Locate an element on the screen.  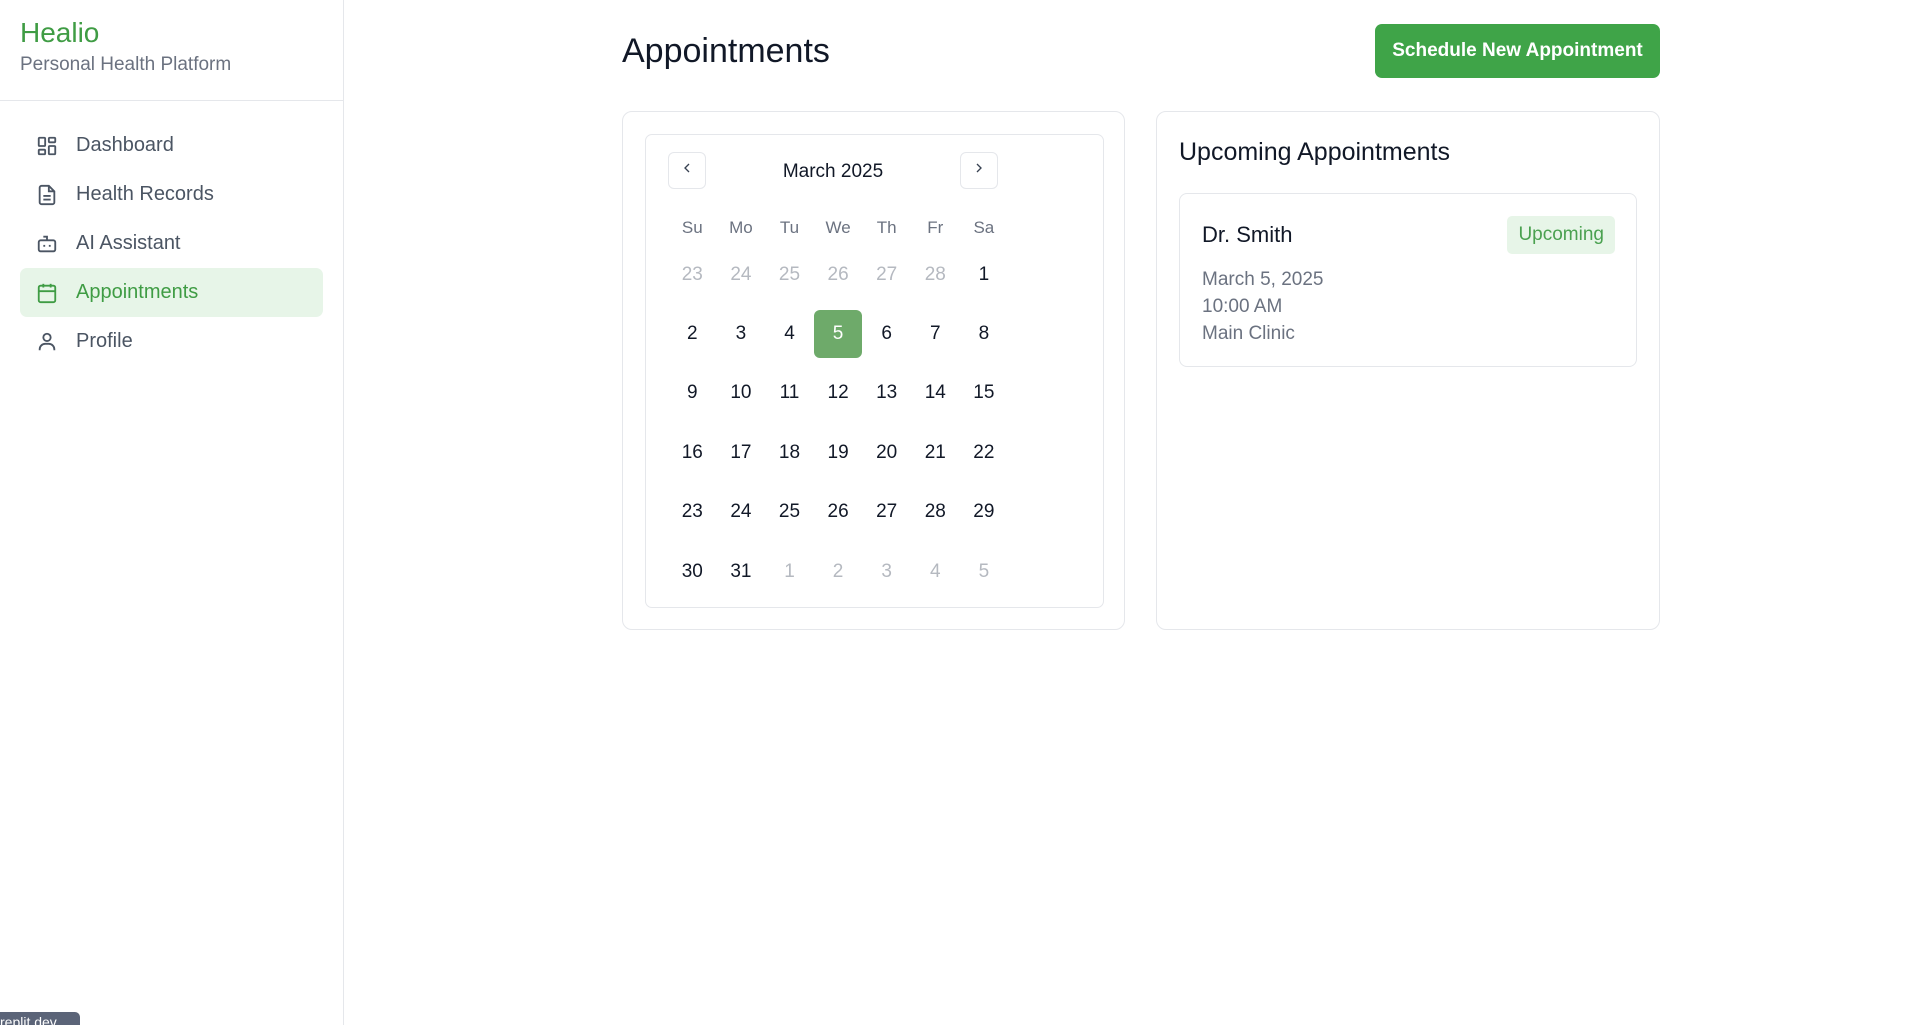
calendar-week: 2345678 is located at coordinates (885, 333).